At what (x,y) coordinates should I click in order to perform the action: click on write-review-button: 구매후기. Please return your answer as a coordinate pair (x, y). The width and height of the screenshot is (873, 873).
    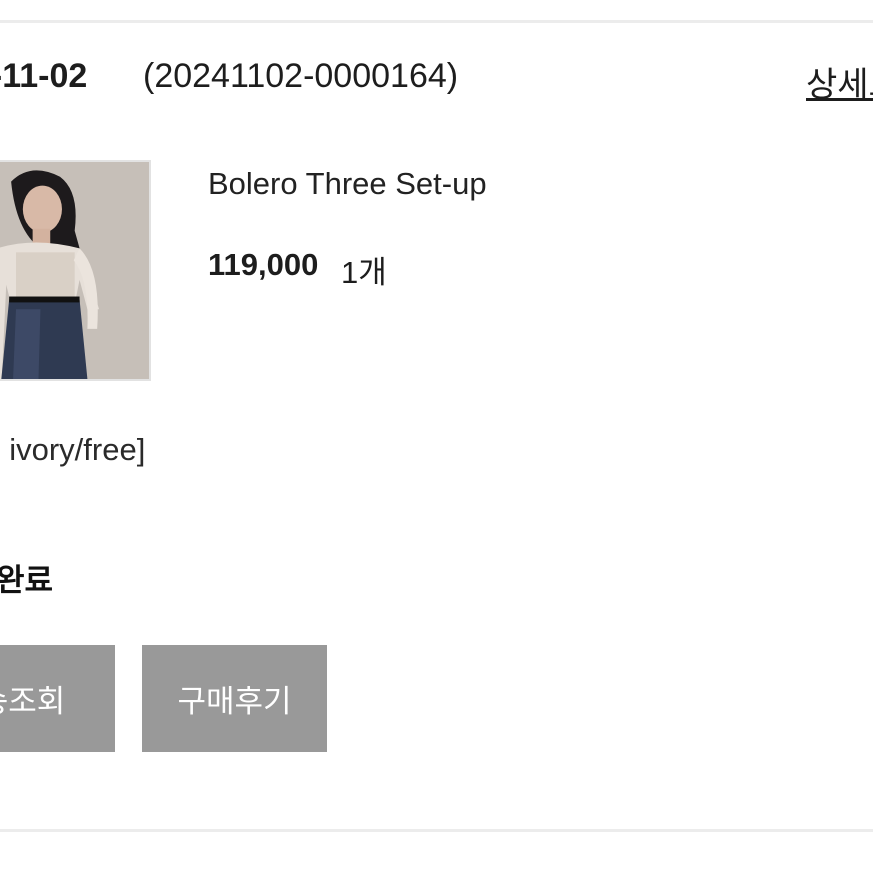
    Looking at the image, I should click on (234, 698).